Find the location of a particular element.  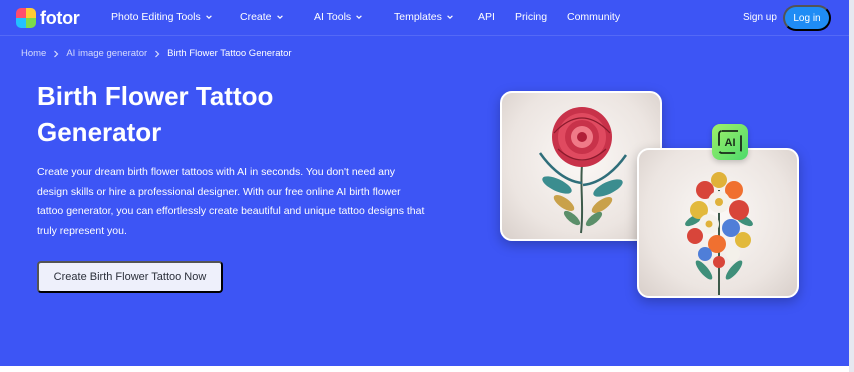

nav-create: Create is located at coordinates (262, 17).